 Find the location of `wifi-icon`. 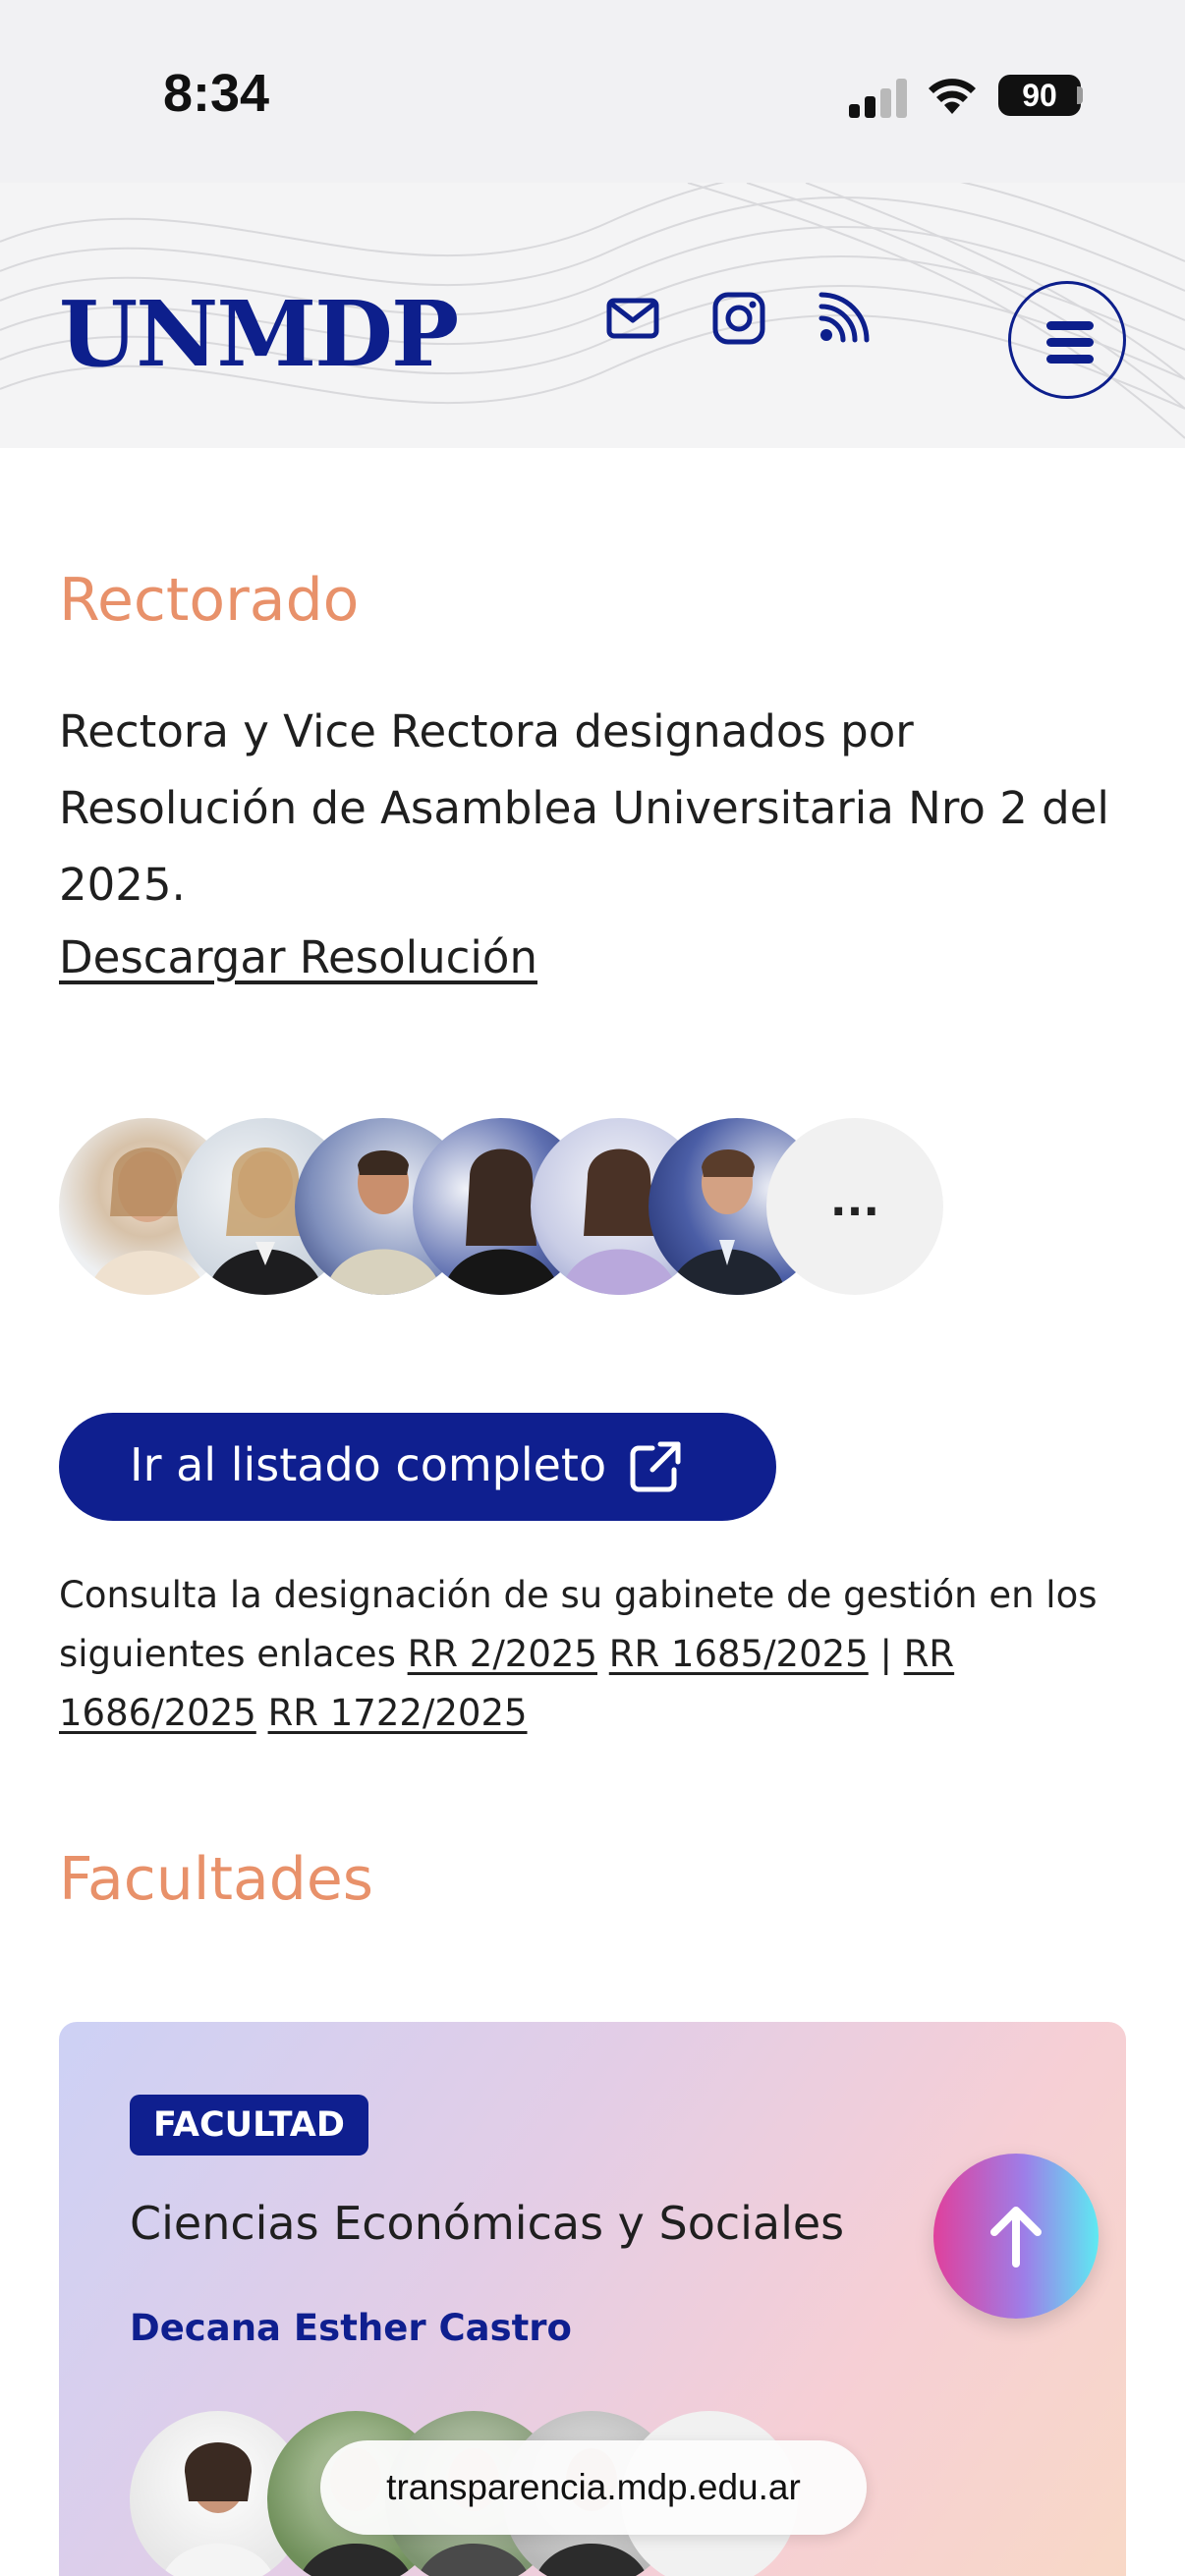

wifi-icon is located at coordinates (953, 96).